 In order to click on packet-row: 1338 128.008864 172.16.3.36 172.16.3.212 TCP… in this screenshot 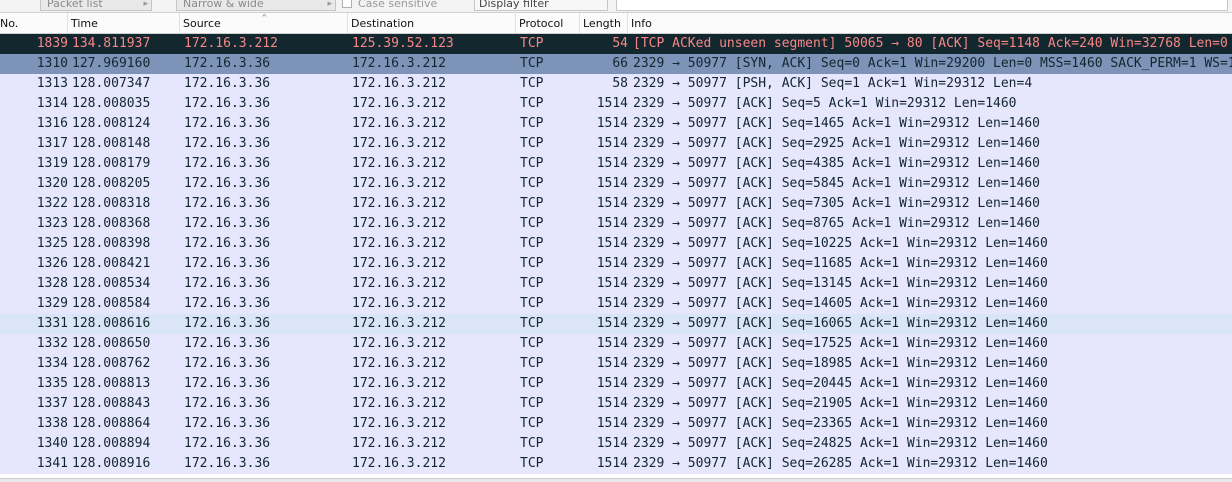, I will do `click(616, 424)`.